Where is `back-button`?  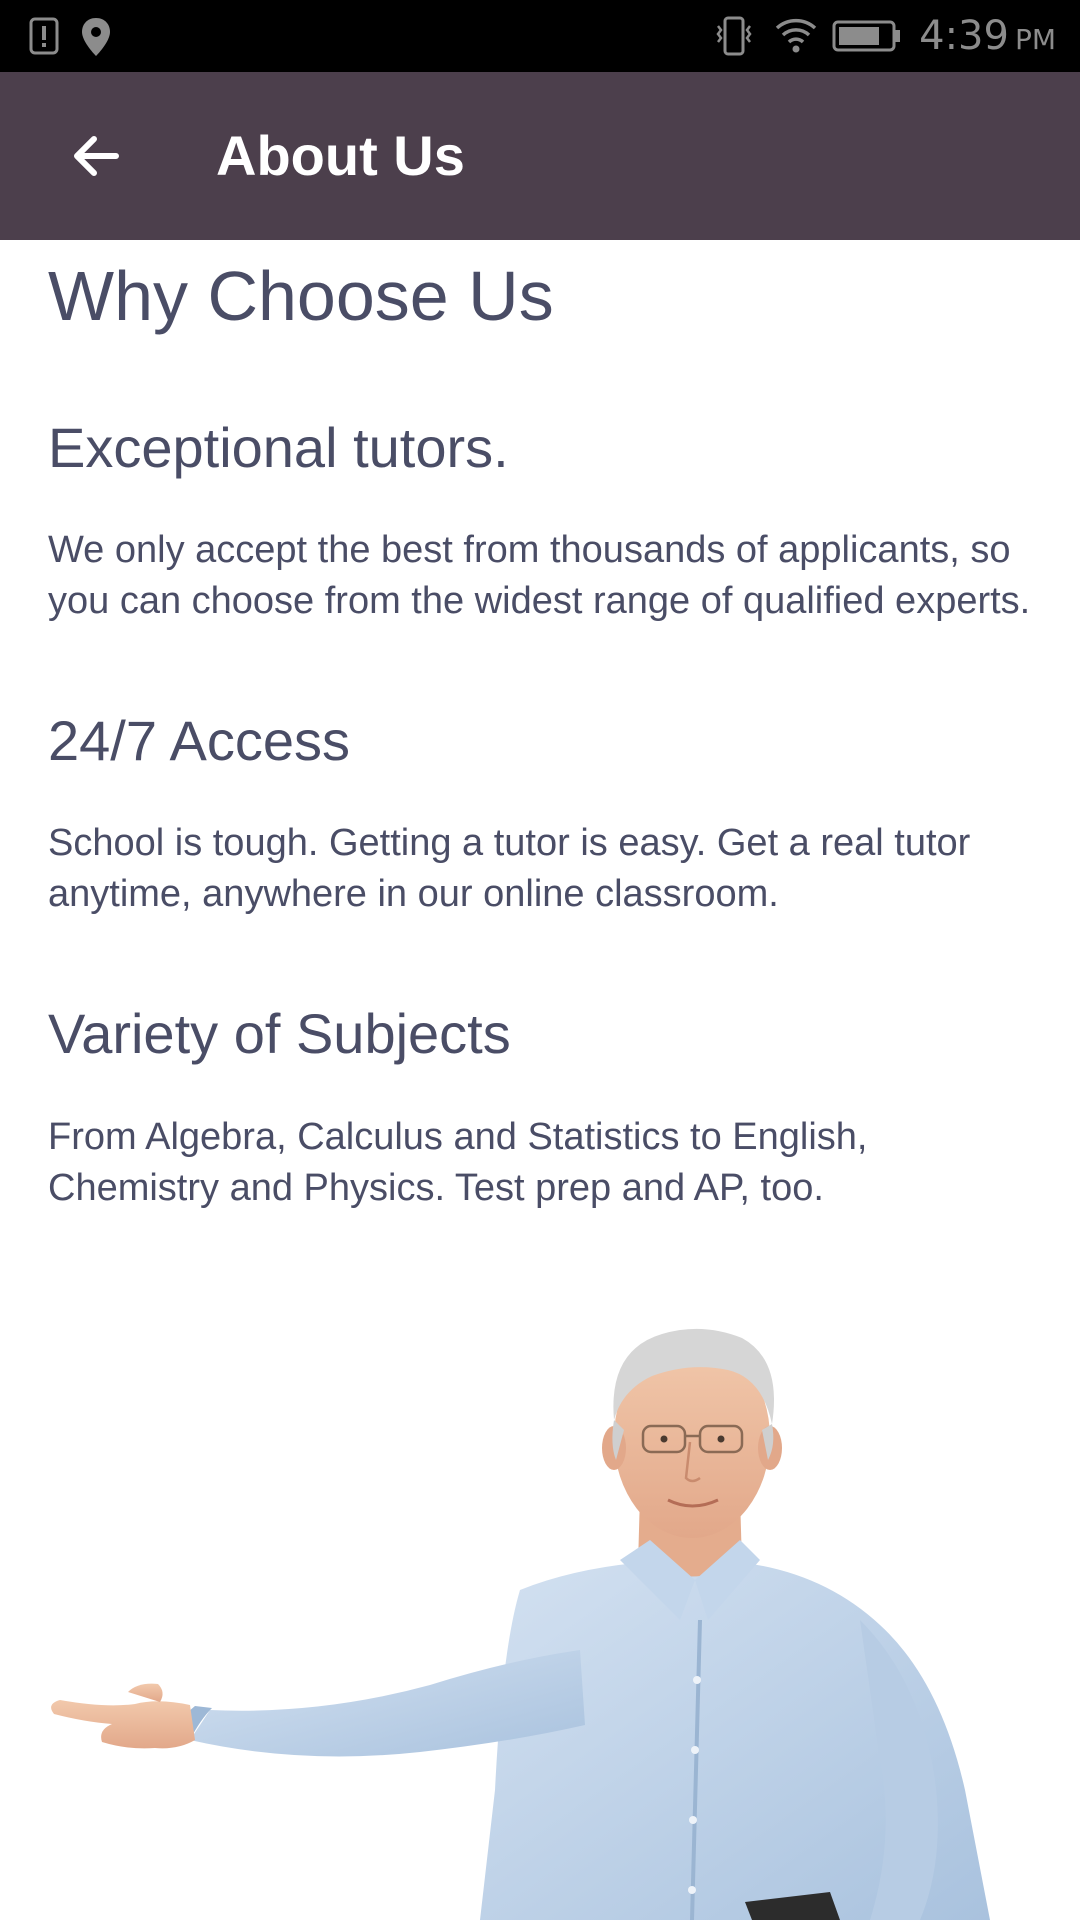 back-button is located at coordinates (96, 156).